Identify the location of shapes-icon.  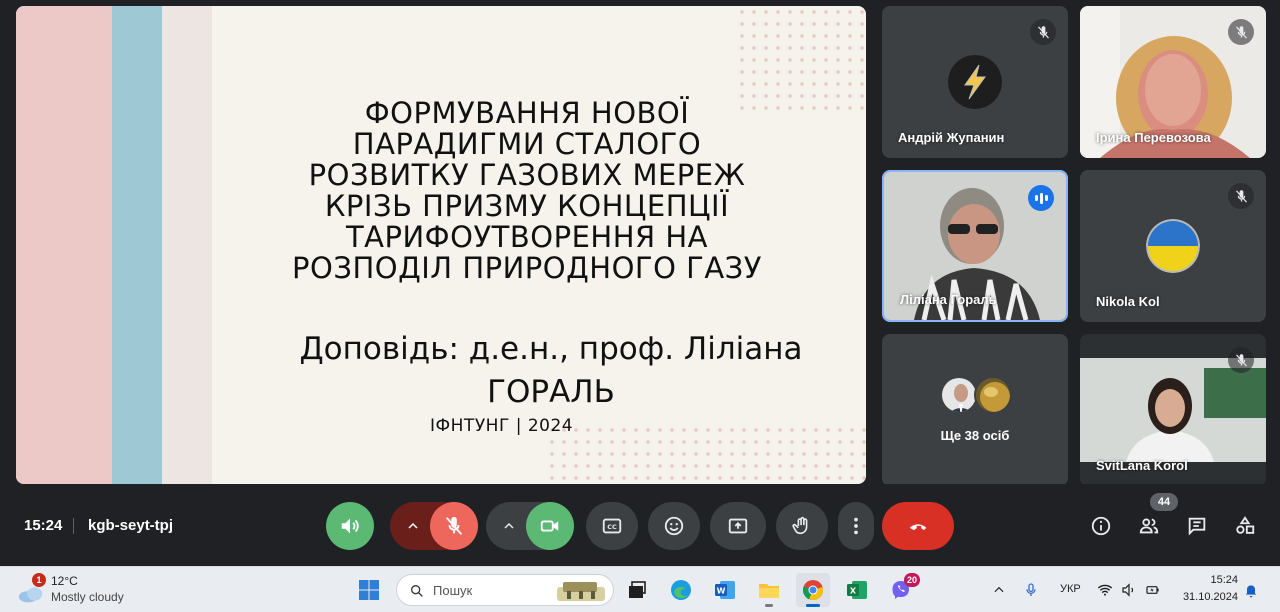
(1245, 525).